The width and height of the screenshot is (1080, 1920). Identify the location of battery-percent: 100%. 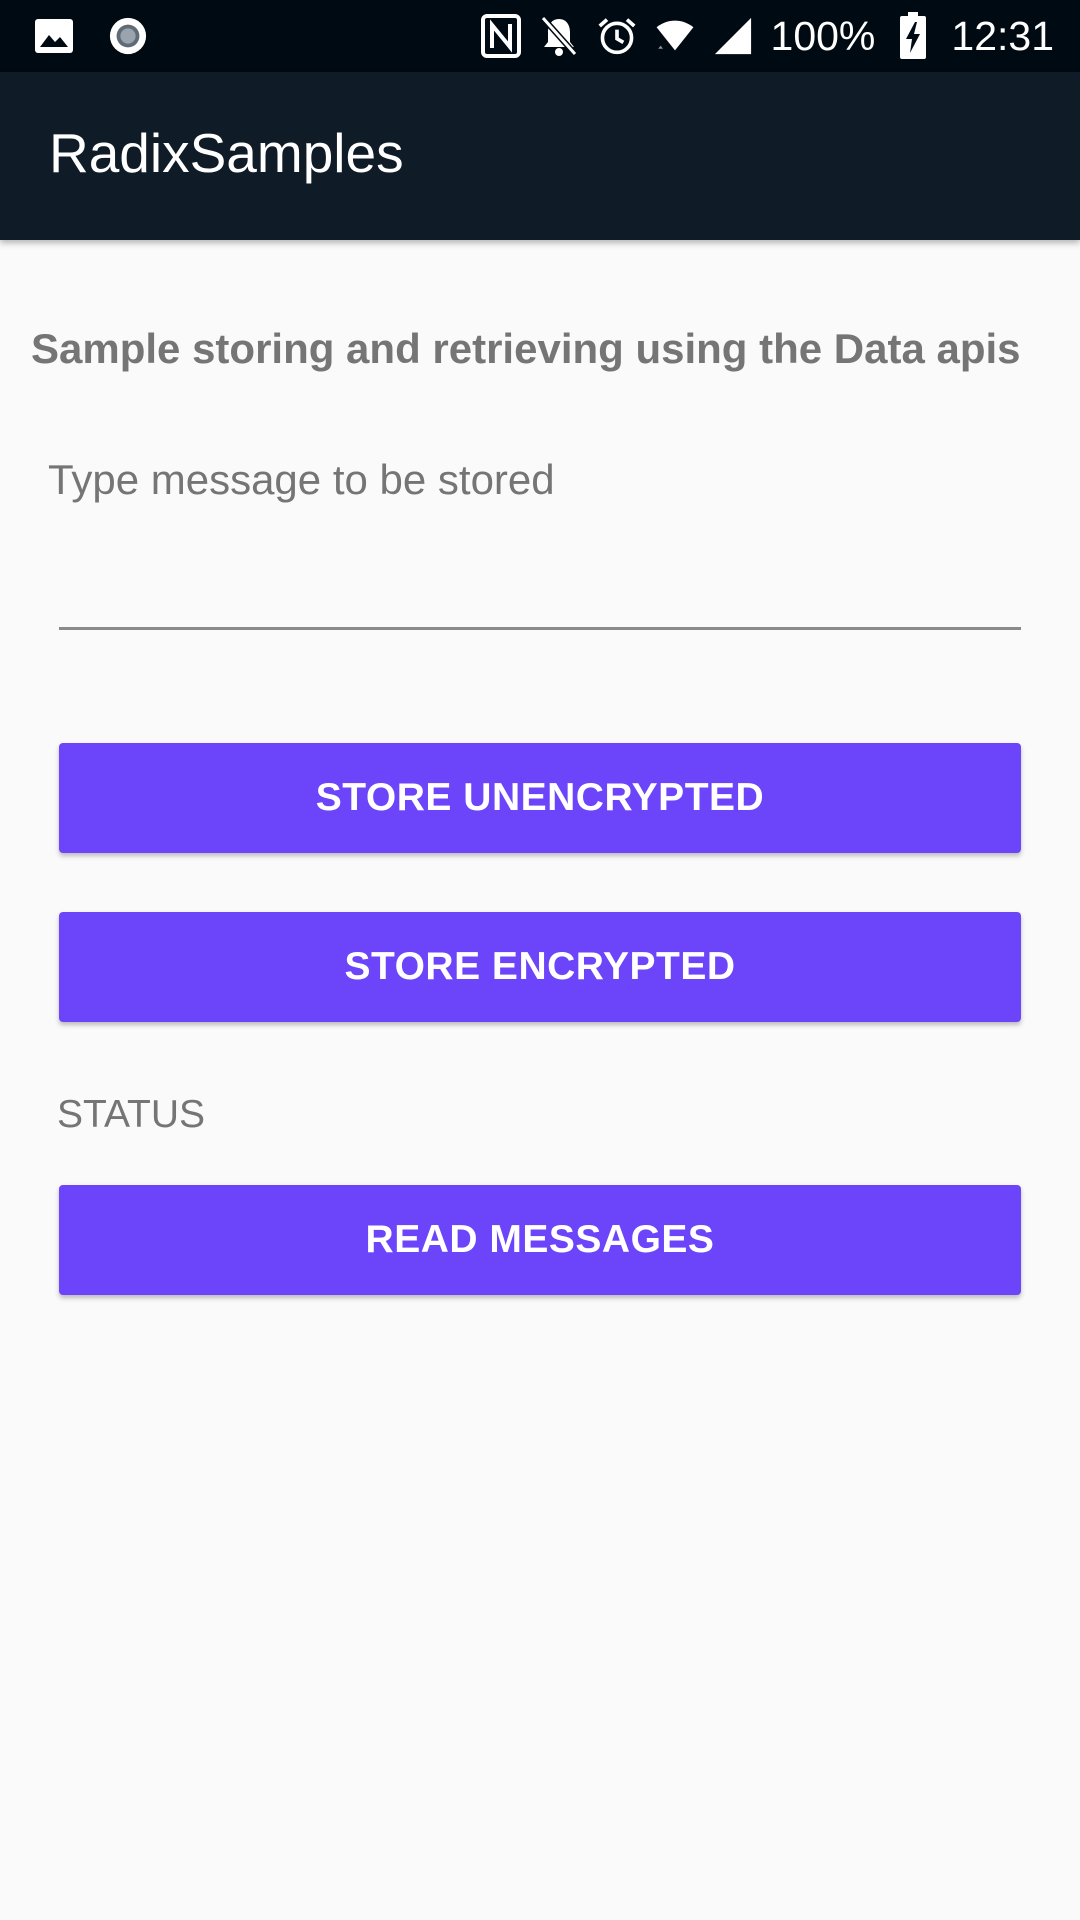
(823, 35).